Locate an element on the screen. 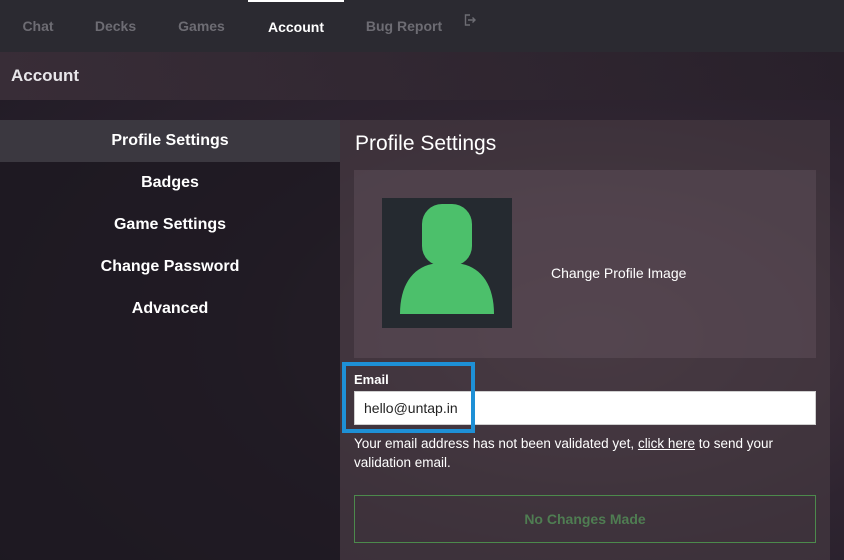  logout-icon is located at coordinates (470, 20).